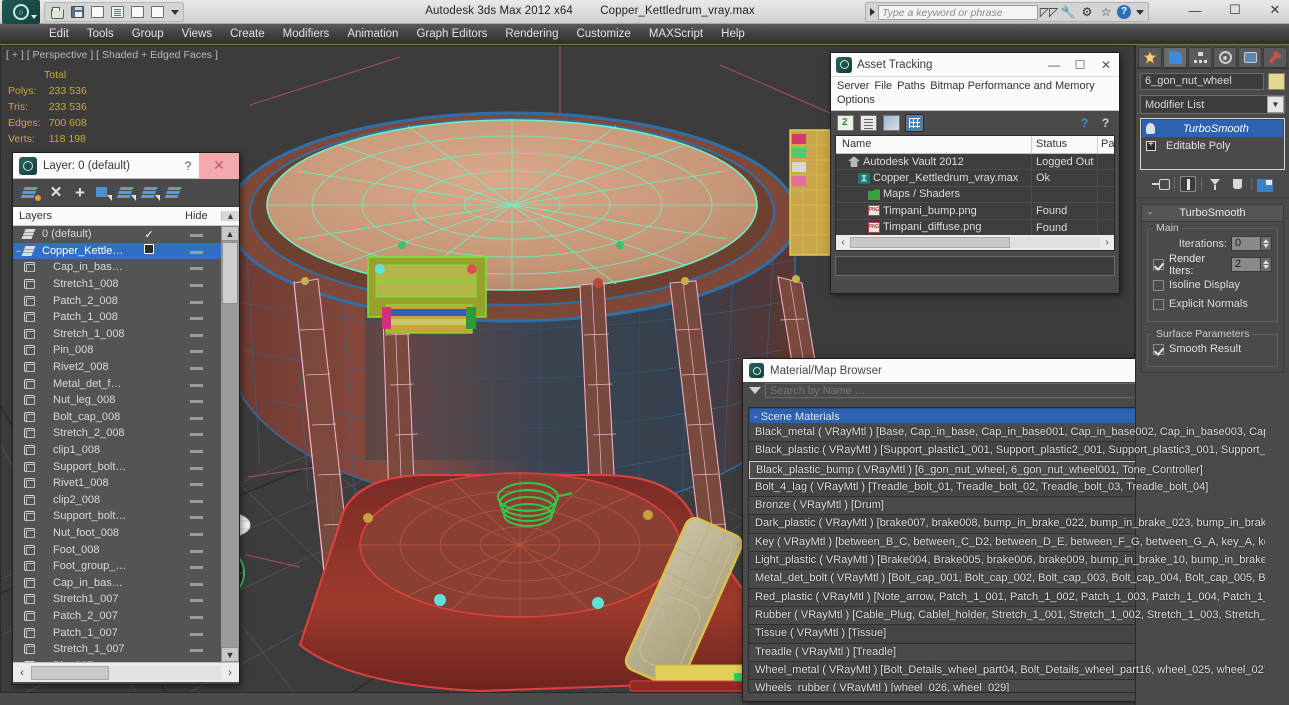 The image size is (1289, 705). What do you see at coordinates (104, 193) in the screenshot?
I see `select-objects-in-layer-icon` at bounding box center [104, 193].